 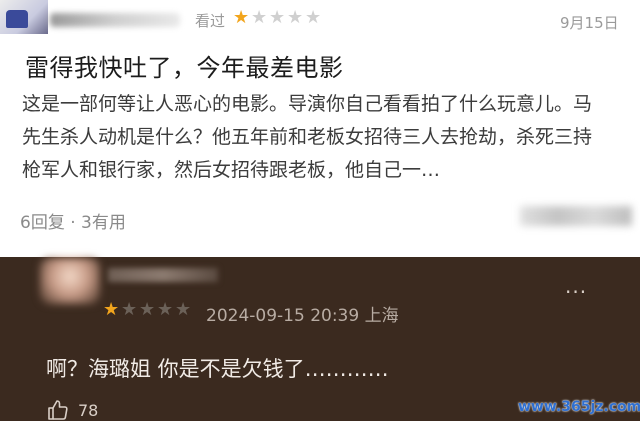 I want to click on more-dots-icon: ···, so click(x=576, y=292).